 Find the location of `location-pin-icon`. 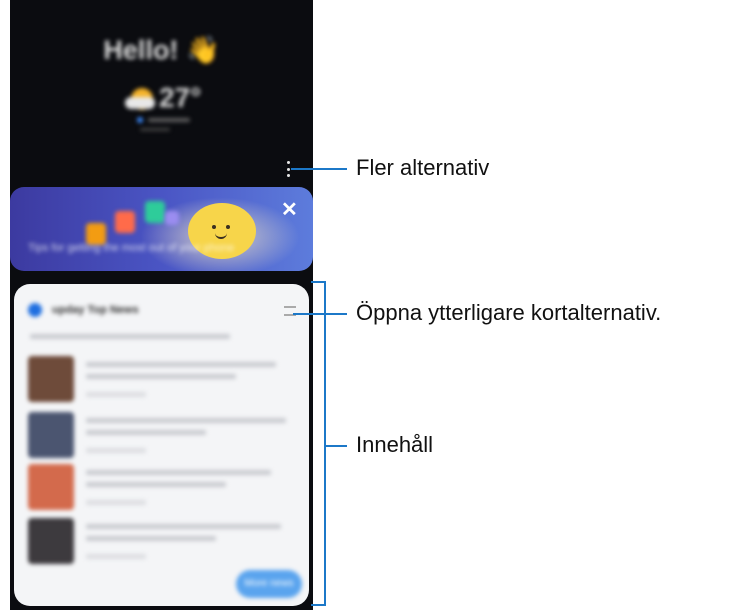

location-pin-icon is located at coordinates (140, 120).